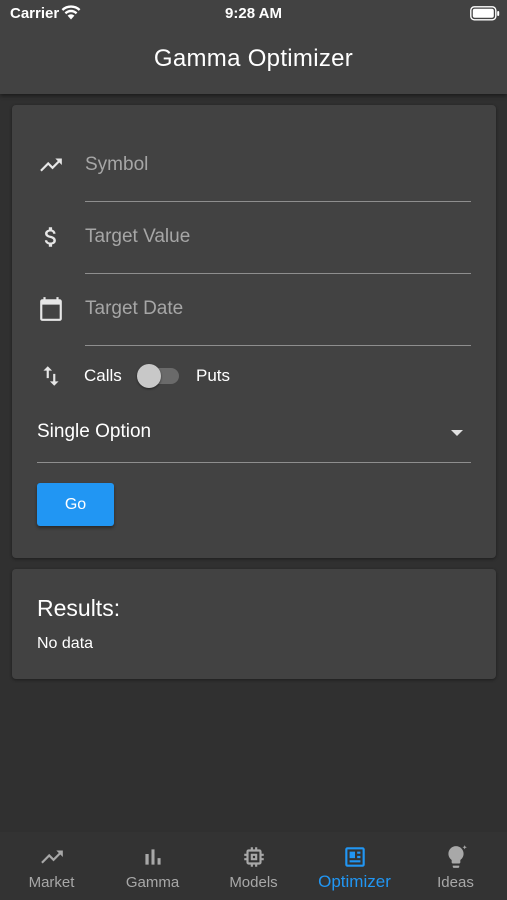 This screenshot has height=900, width=507. What do you see at coordinates (253, 882) in the screenshot?
I see `nav-label-models: Models` at bounding box center [253, 882].